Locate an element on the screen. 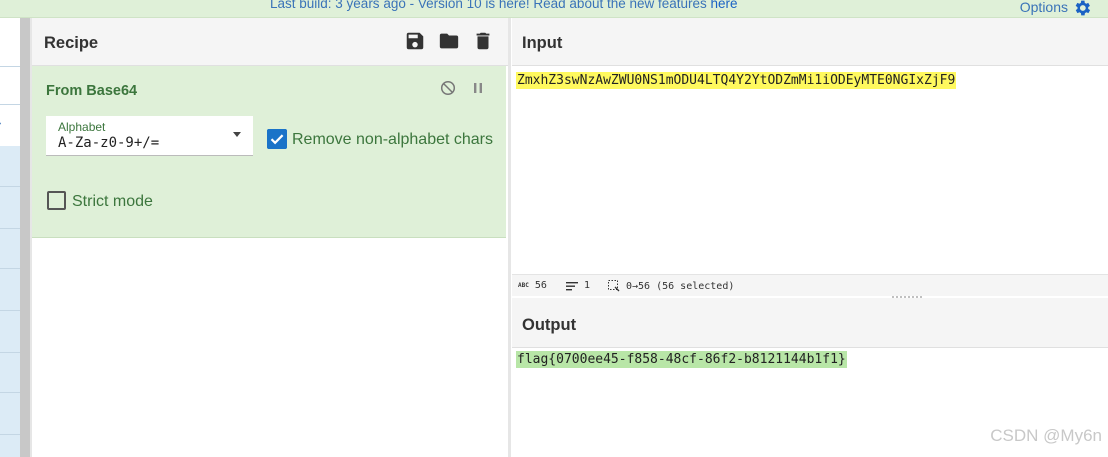 Image resolution: width=1108 pixels, height=457 pixels. selection-icon is located at coordinates (614, 286).